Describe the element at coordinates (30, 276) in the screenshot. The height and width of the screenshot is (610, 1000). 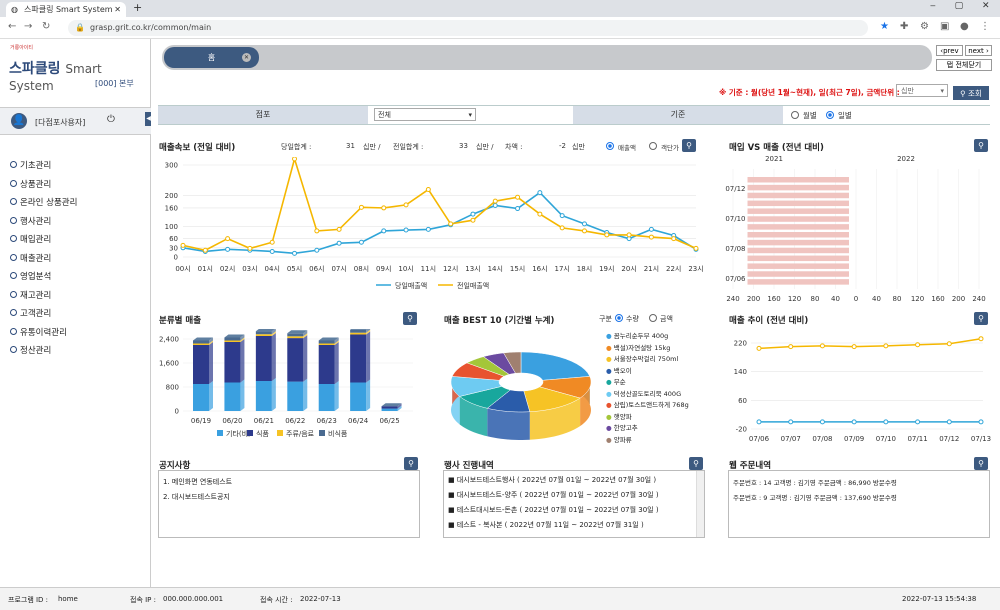
I see `sidebar-item: 영업분석` at that location.